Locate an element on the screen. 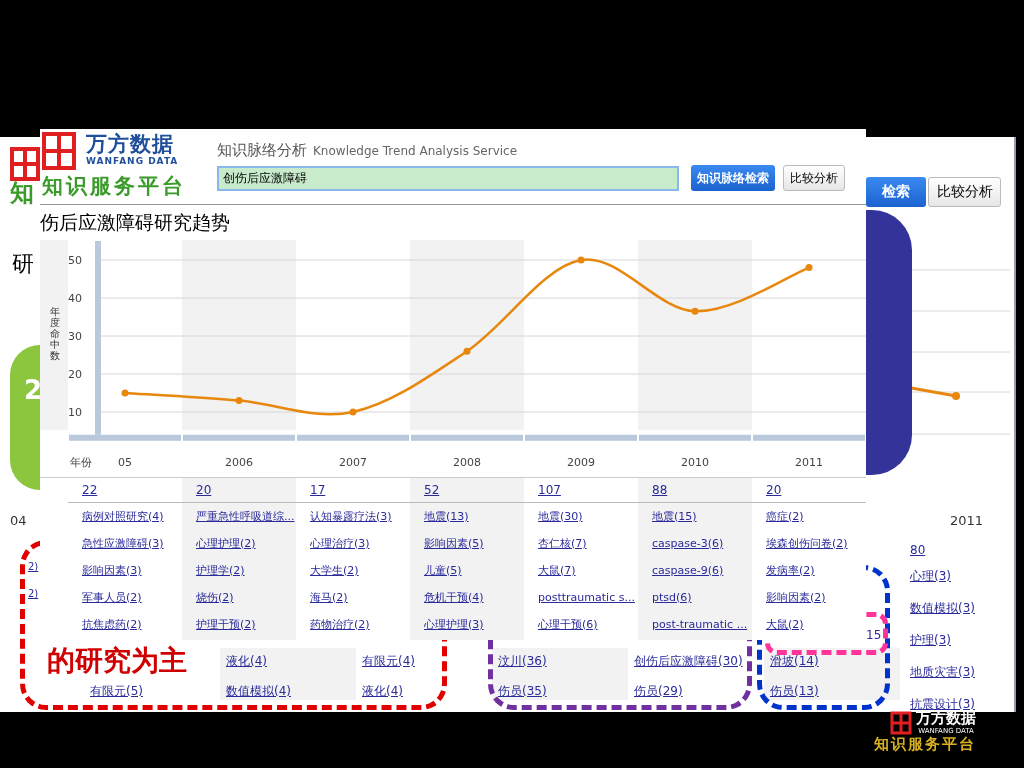  callout-number: 2 is located at coordinates (33, 390).